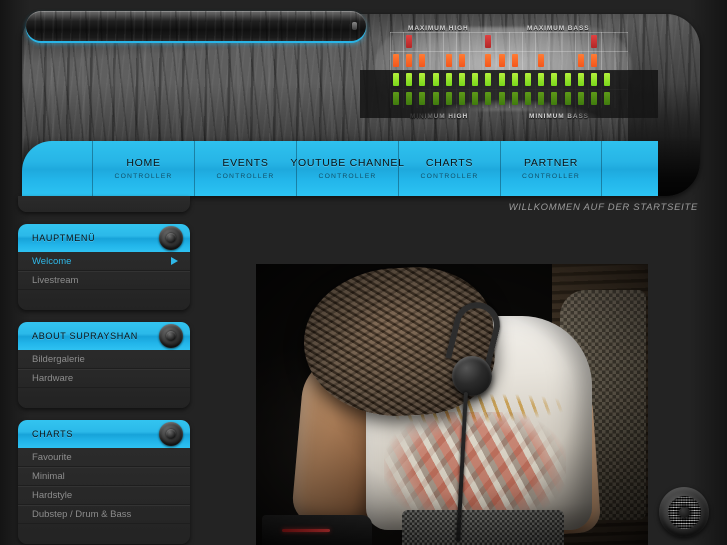  I want to click on nav-right-curve, so click(627, 168).